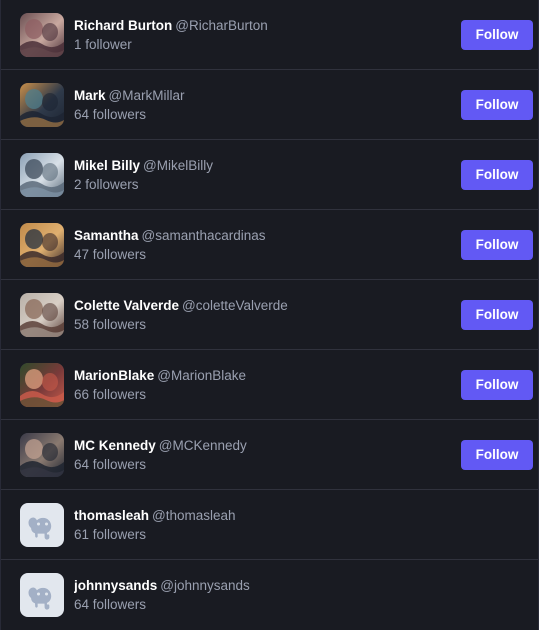  I want to click on display-name: Colette Valverde, so click(127, 305).